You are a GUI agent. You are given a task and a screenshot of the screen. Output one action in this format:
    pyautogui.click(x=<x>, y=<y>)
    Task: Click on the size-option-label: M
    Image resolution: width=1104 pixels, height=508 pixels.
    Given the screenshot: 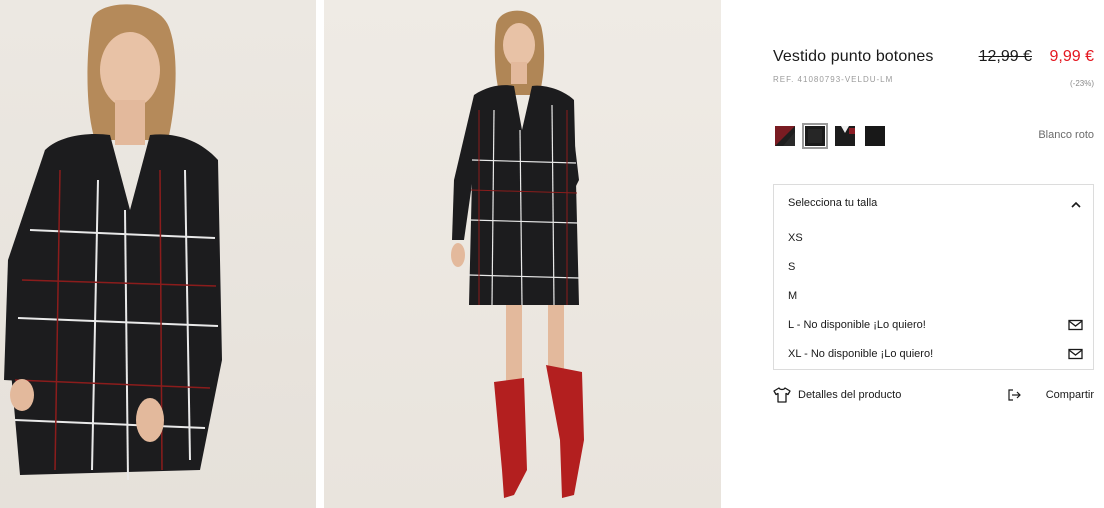 What is the action you would take?
    pyautogui.click(x=793, y=296)
    